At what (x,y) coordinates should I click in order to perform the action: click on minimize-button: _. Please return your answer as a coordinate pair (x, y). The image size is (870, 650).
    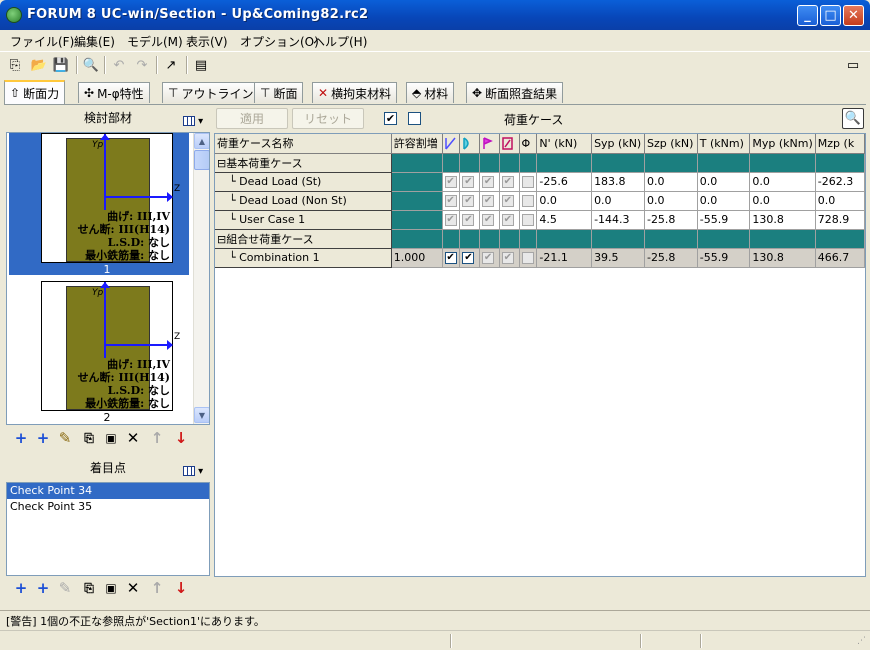
    Looking at the image, I should click on (807, 15).